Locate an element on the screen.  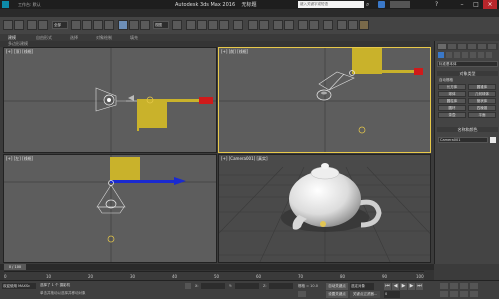
plane-button: 平面 is located at coordinates (482, 115).